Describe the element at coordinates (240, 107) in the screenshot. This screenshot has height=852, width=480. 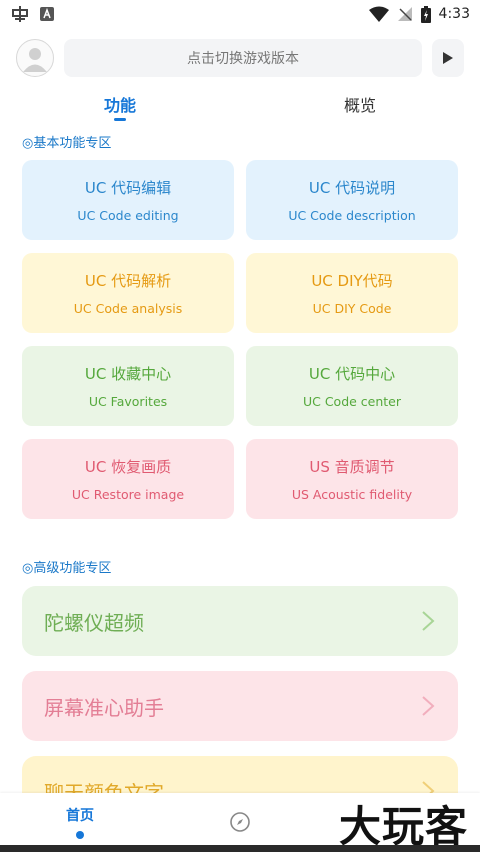
I see `tab-bar: 功能 概览` at that location.